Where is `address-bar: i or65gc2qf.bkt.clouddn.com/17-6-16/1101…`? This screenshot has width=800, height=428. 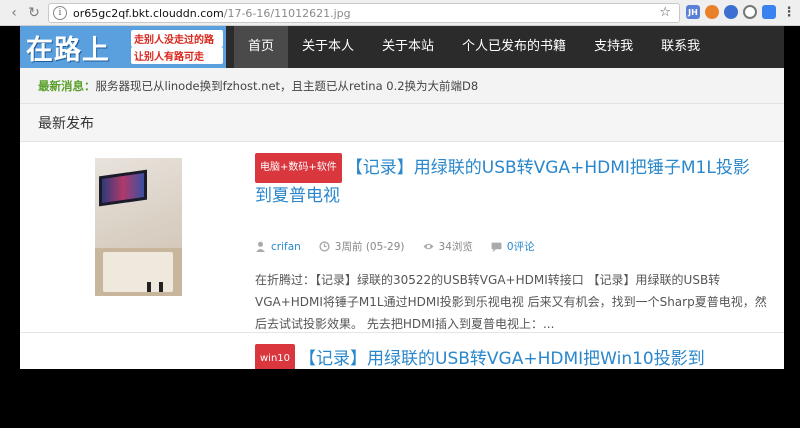 address-bar: i or65gc2qf.bkt.clouddn.com/17-6-16/1101… is located at coordinates (364, 13).